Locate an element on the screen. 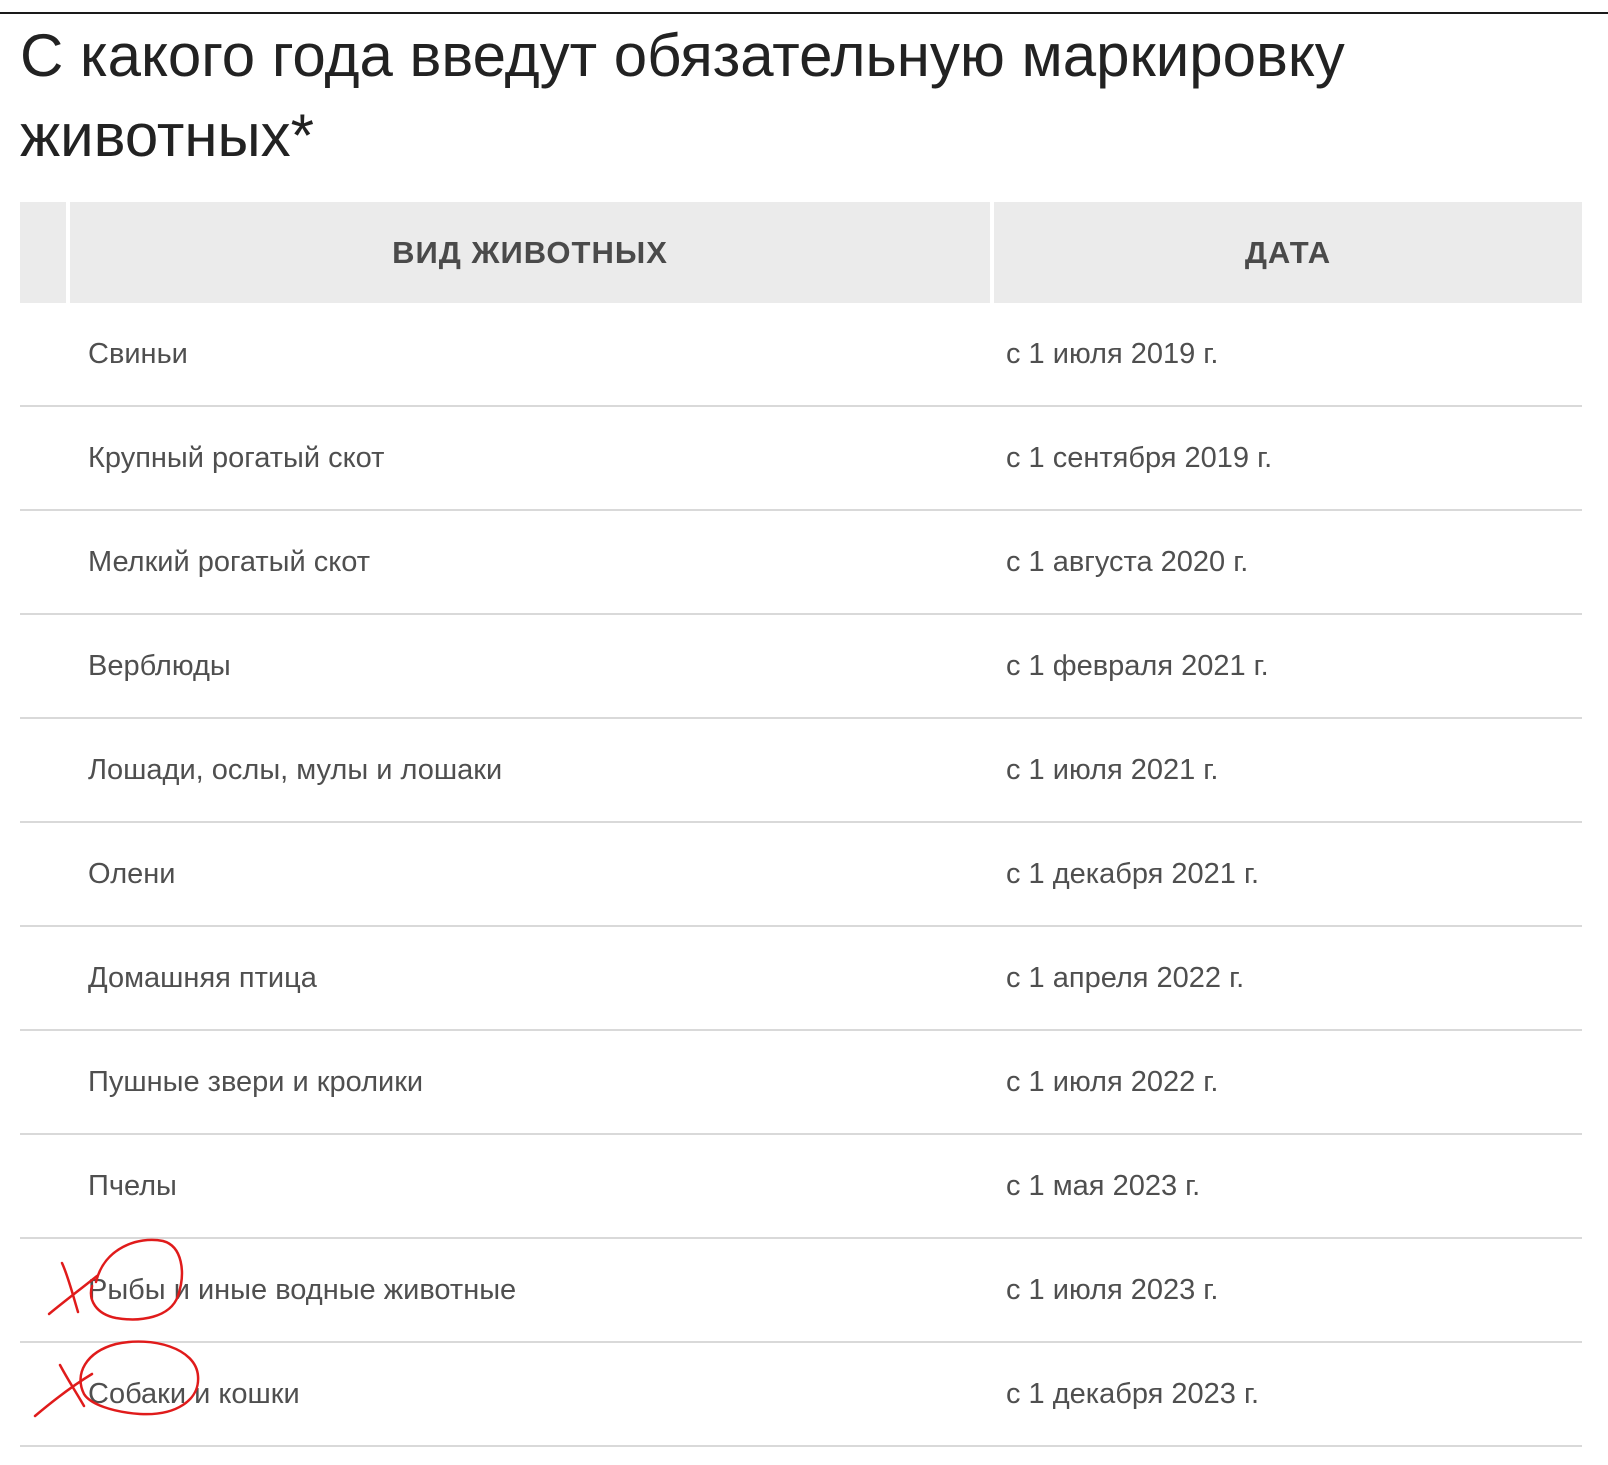 The image size is (1608, 1465). date-cell: с 1 мая 2023 г. is located at coordinates (1287, 1186).